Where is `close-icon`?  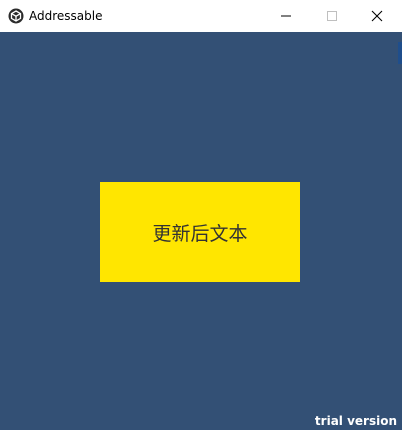 close-icon is located at coordinates (377, 16).